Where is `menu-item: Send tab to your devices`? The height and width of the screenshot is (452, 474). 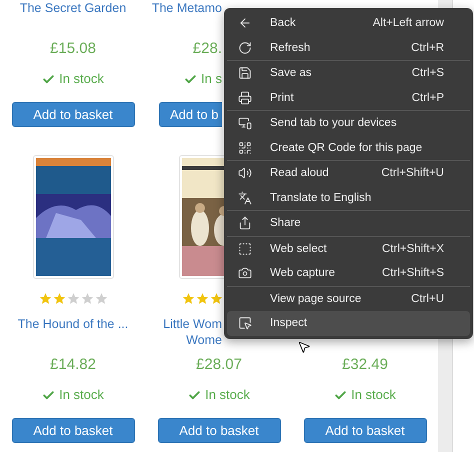
menu-item: Send tab to your devices is located at coordinates (348, 123).